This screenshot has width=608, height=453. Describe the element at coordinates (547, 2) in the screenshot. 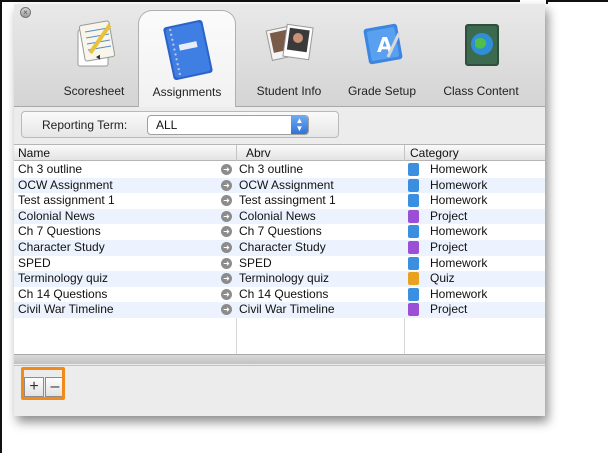

I see `frame-border-divider` at that location.